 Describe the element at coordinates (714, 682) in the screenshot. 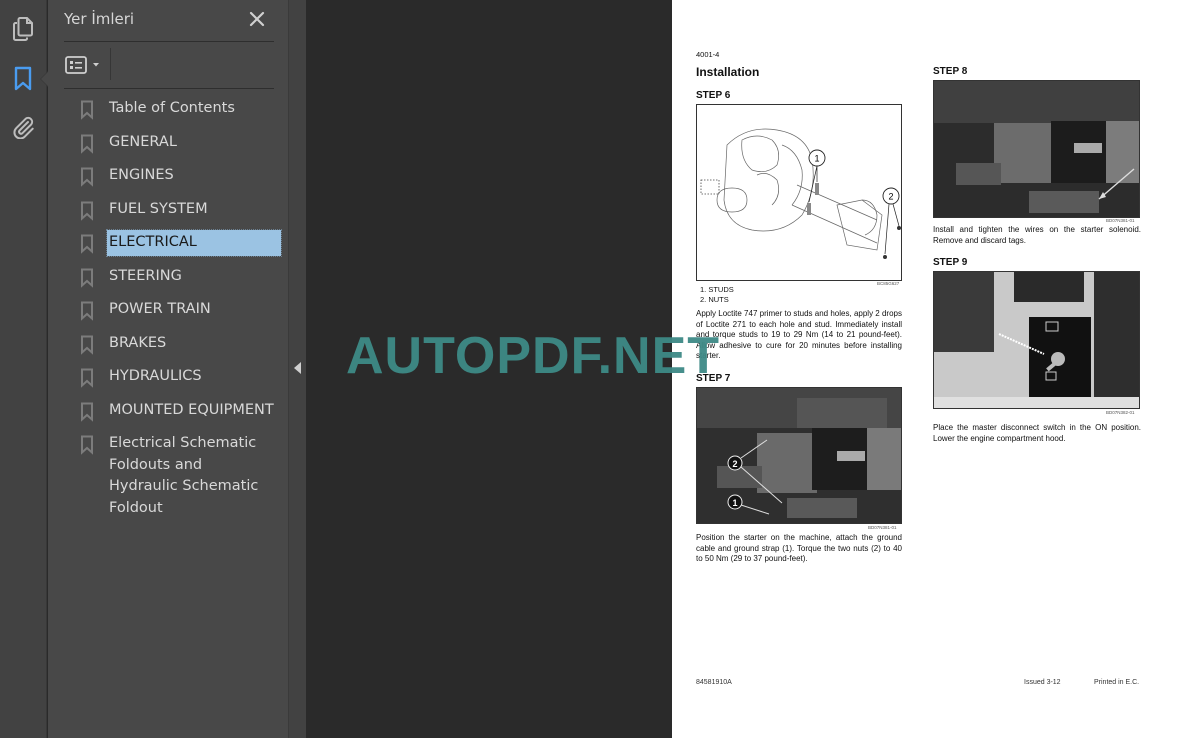

I see `part-number: 84581910A` at that location.